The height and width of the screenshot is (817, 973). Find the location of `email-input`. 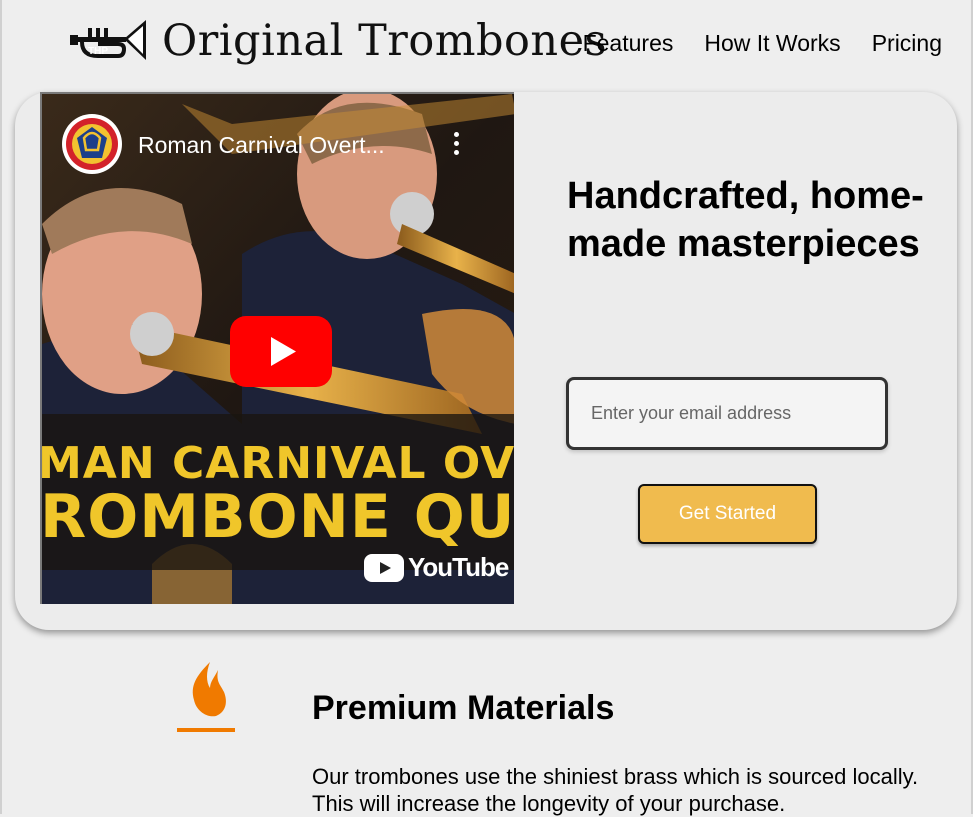

email-input is located at coordinates (727, 413).